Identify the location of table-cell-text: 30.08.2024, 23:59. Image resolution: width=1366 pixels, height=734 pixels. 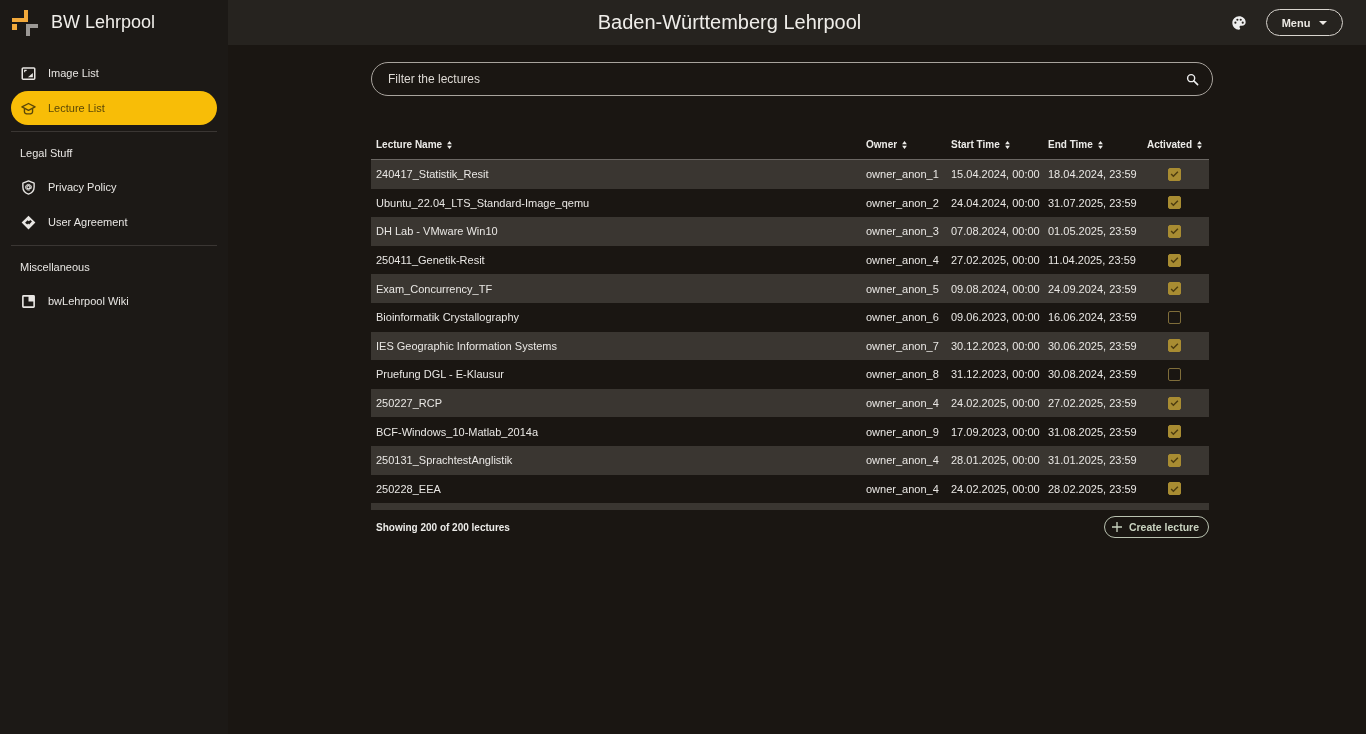
(1092, 374).